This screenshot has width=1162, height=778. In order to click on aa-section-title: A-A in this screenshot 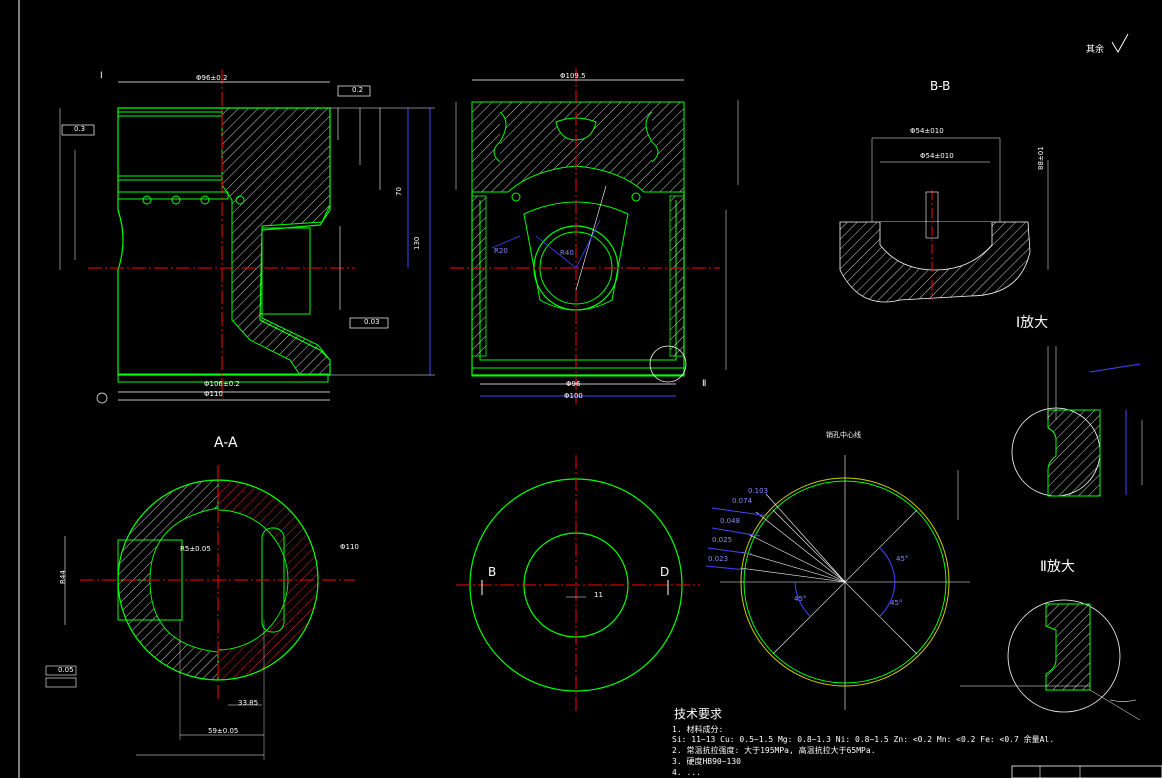, I will do `click(226, 443)`.